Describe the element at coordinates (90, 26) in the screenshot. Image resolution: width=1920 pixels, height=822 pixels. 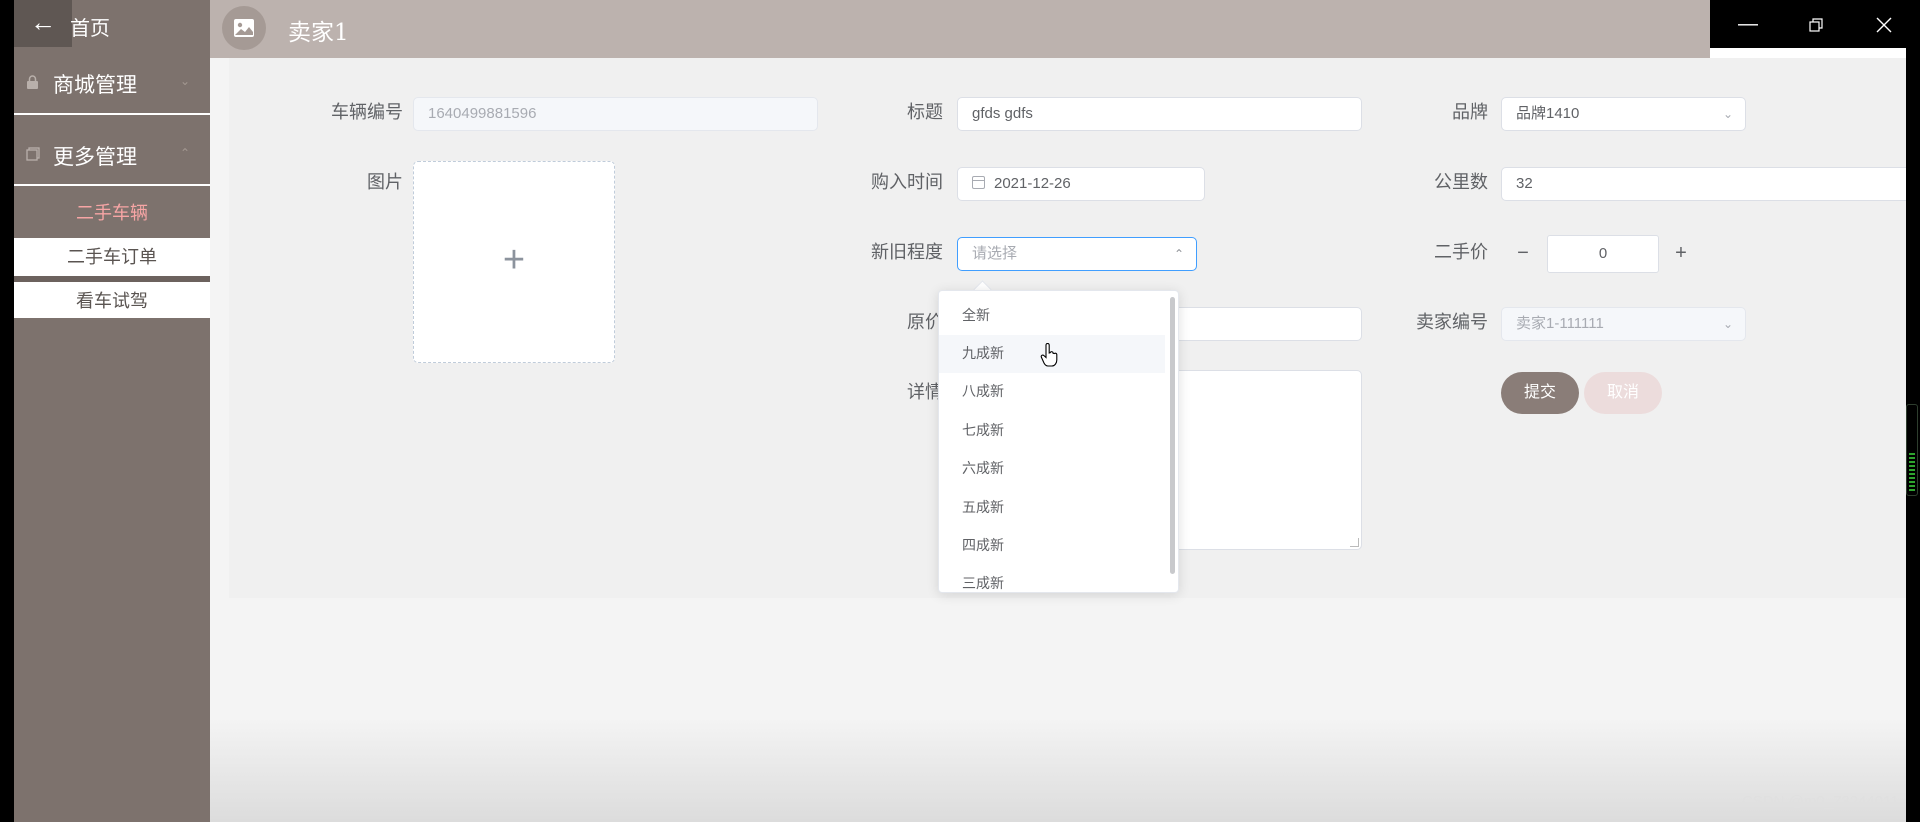
I see `home-link: 首页` at that location.